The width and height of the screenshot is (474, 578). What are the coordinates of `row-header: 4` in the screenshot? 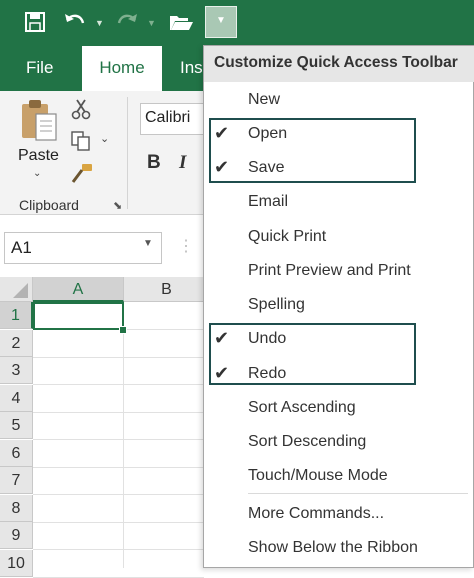 It's located at (16, 398).